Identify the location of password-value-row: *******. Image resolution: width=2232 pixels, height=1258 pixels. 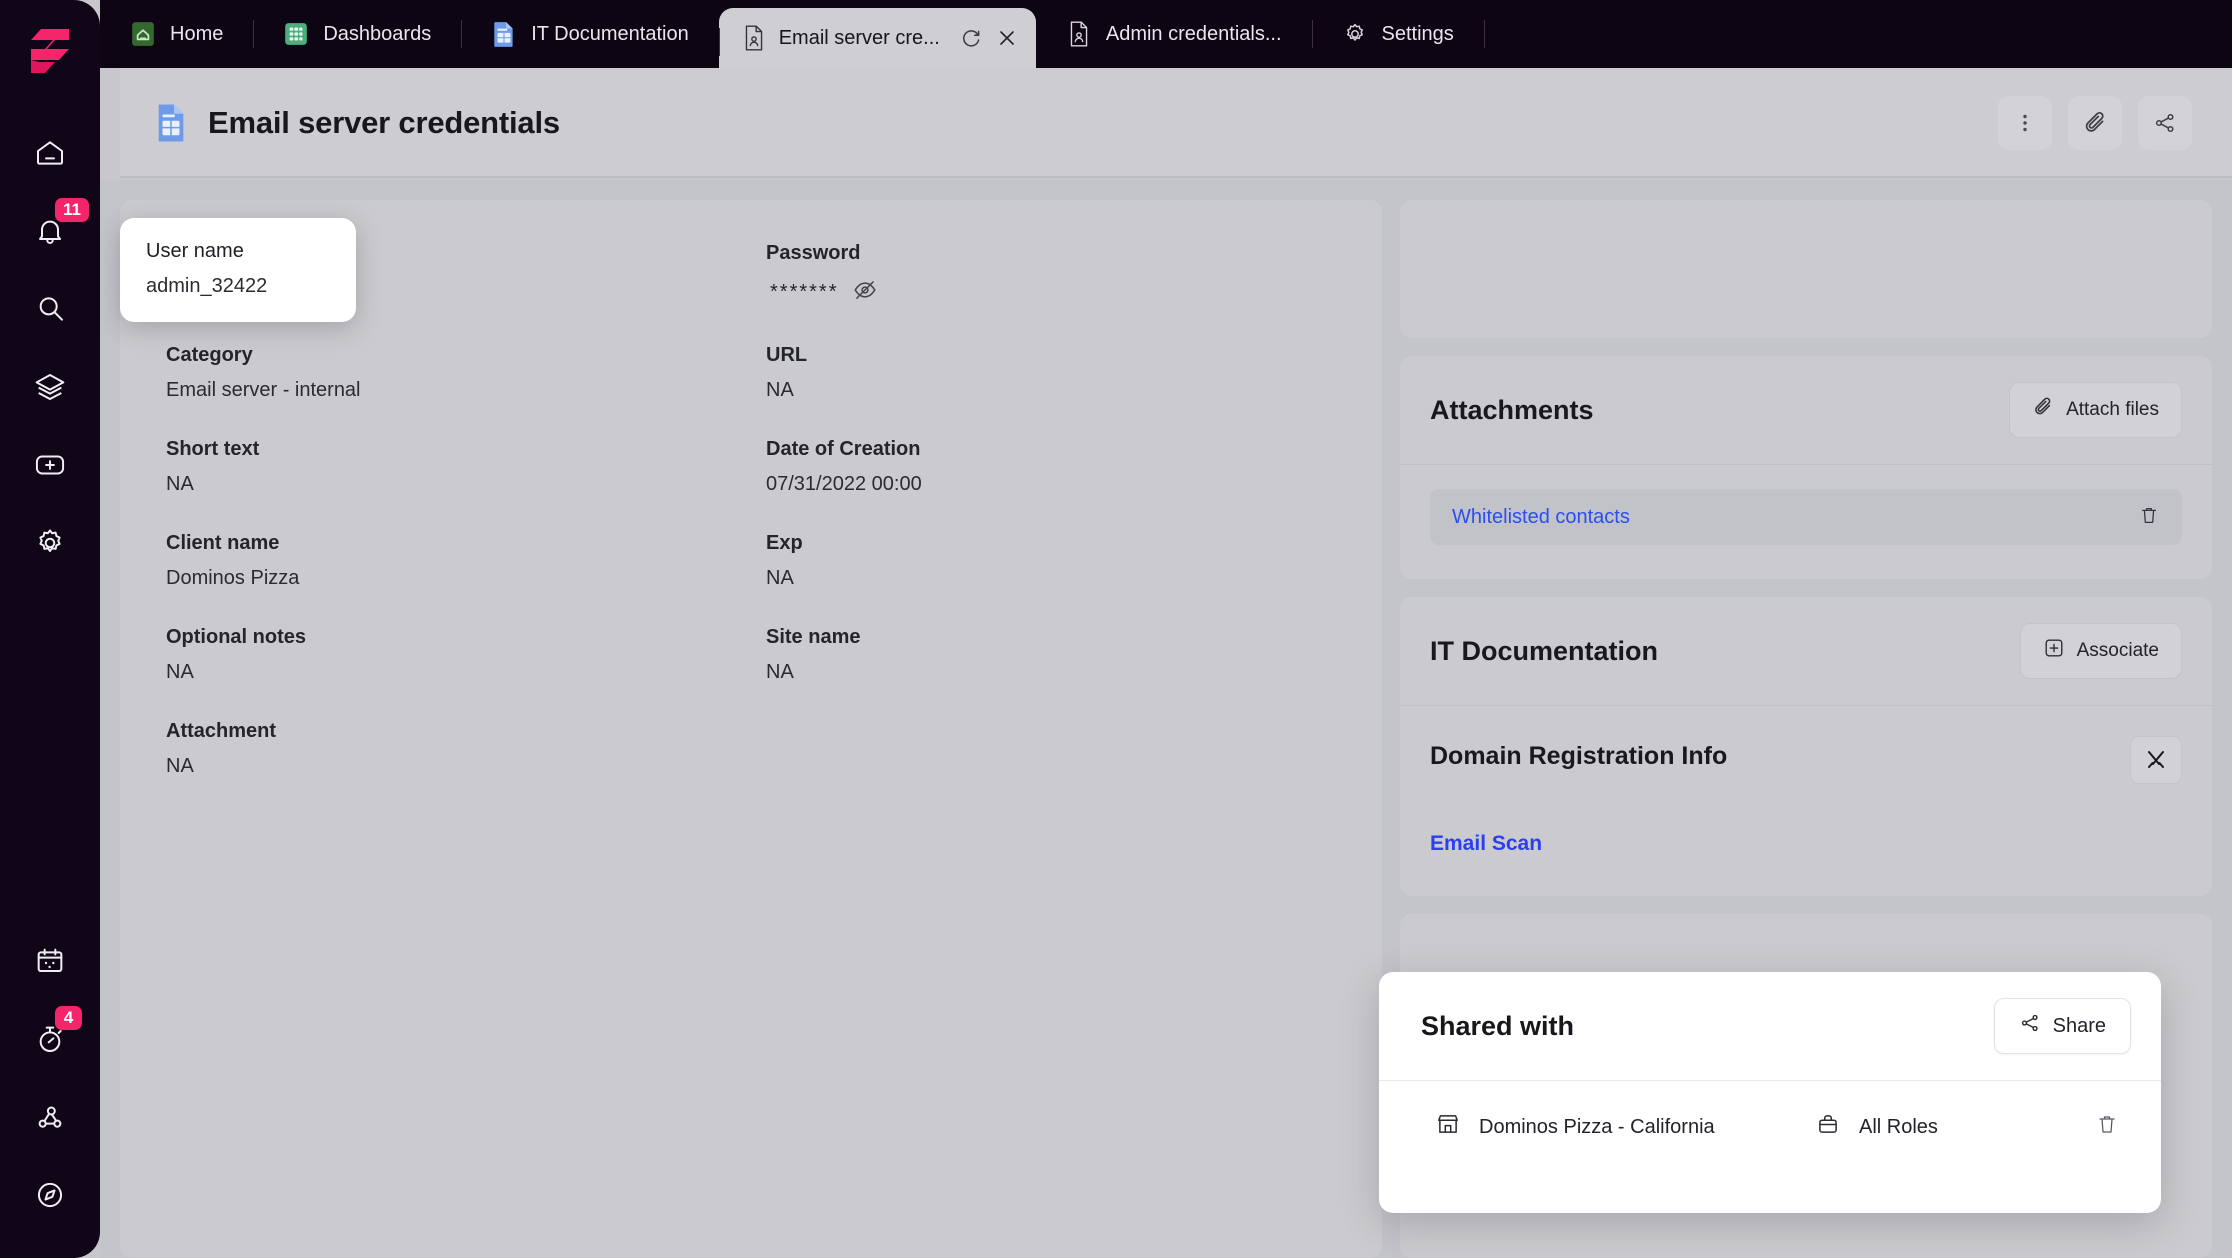
(1066, 292).